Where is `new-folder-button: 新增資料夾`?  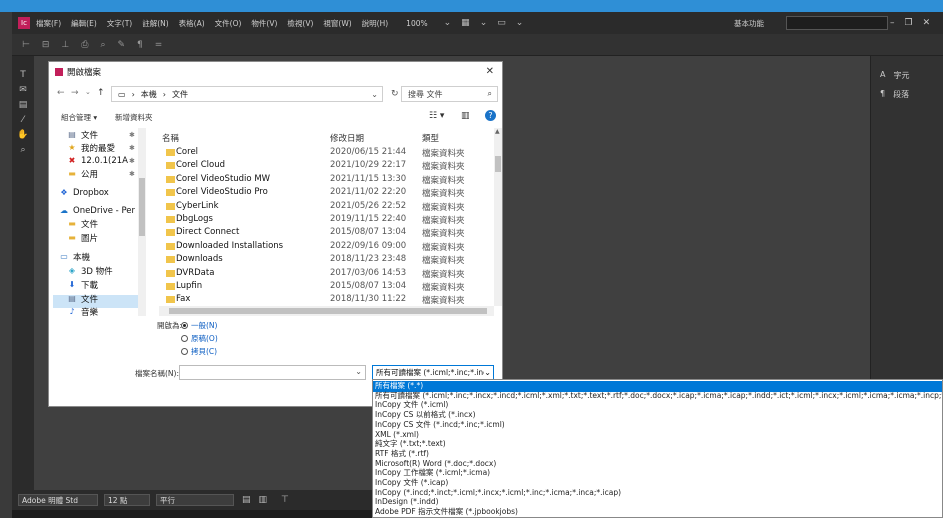
new-folder-button: 新增資料夾 is located at coordinates (134, 117).